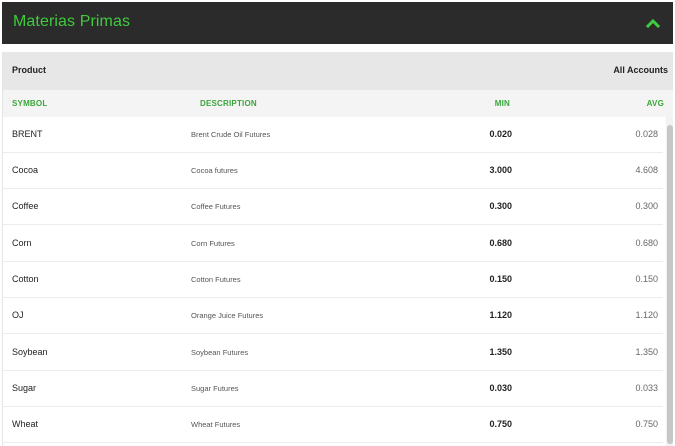 This screenshot has height=446, width=675. What do you see at coordinates (227, 315) in the screenshot?
I see `description-cell: Orange Juice Futures` at bounding box center [227, 315].